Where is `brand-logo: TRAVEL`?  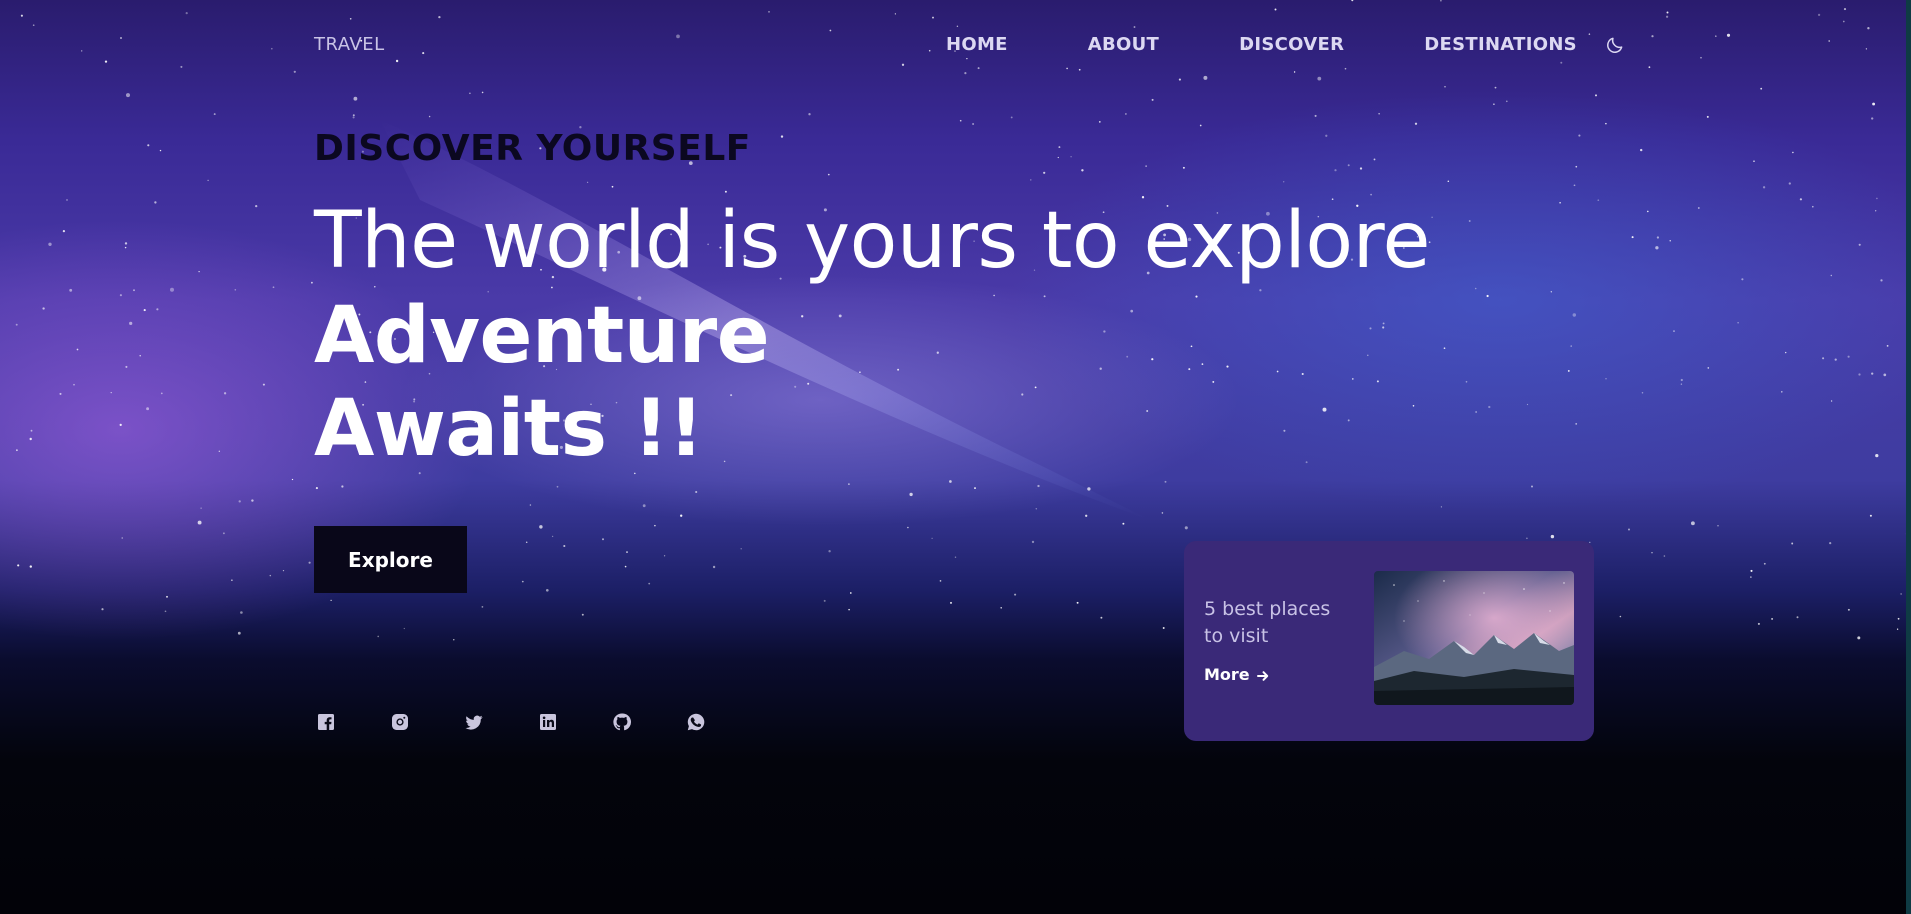 brand-logo: TRAVEL is located at coordinates (349, 44).